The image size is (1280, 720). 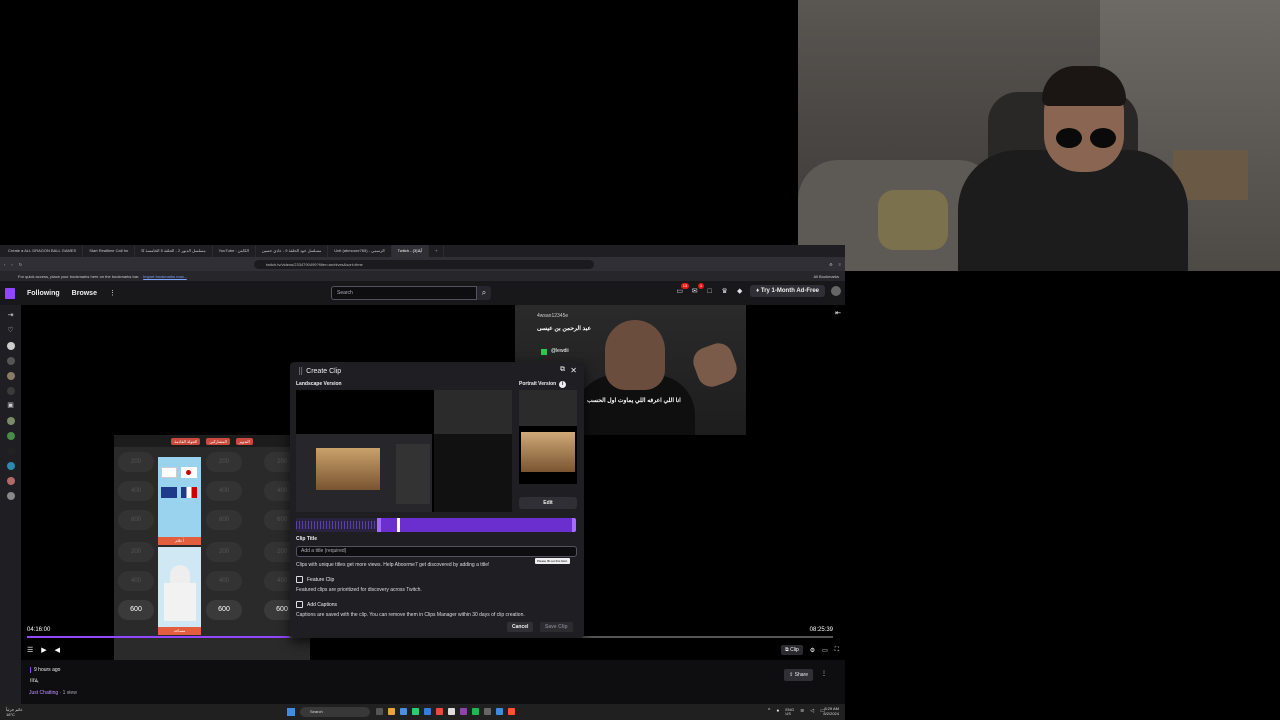 What do you see at coordinates (573, 370) in the screenshot?
I see `close-icon: ✕` at bounding box center [573, 370].